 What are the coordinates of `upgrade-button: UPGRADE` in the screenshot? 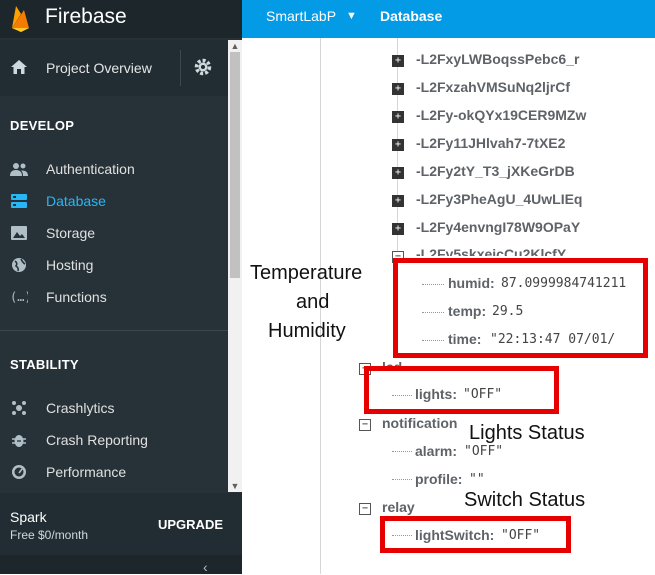 It's located at (190, 524).